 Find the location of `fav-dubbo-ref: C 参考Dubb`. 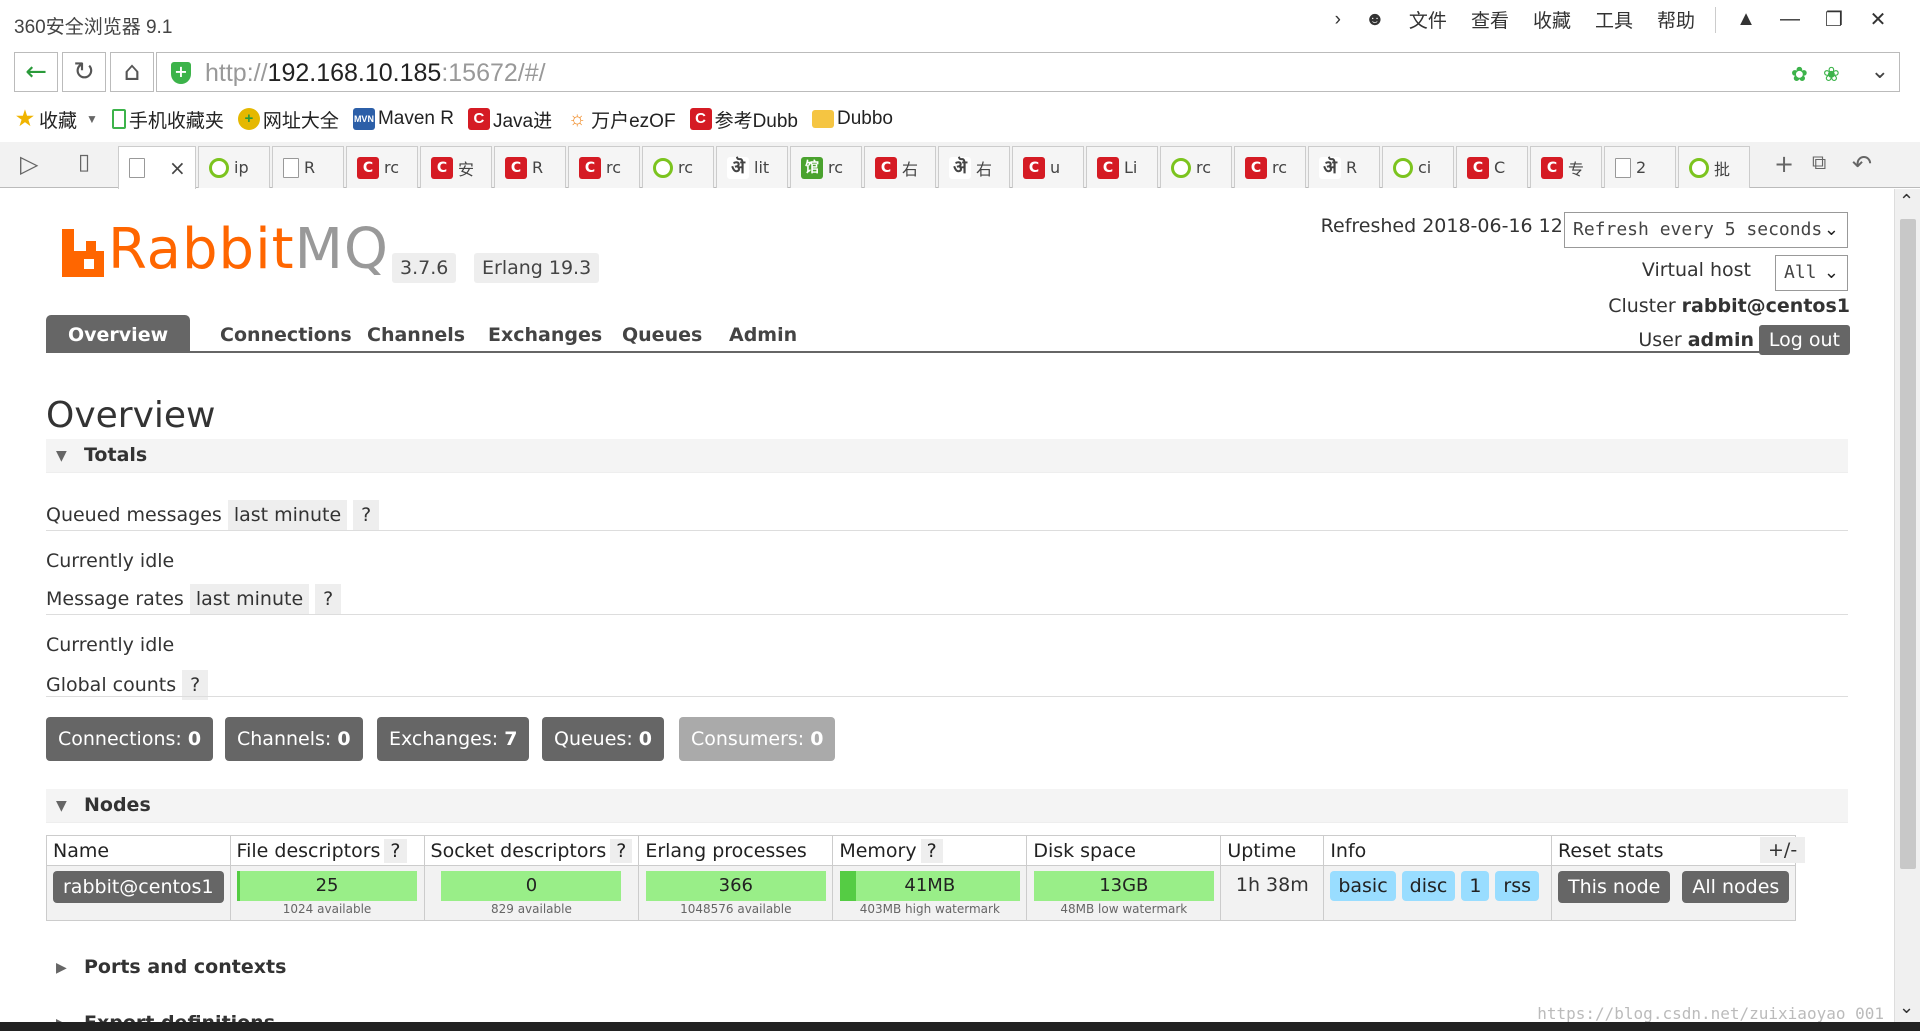

fav-dubbo-ref: C 参考Dubb is located at coordinates (743, 119).